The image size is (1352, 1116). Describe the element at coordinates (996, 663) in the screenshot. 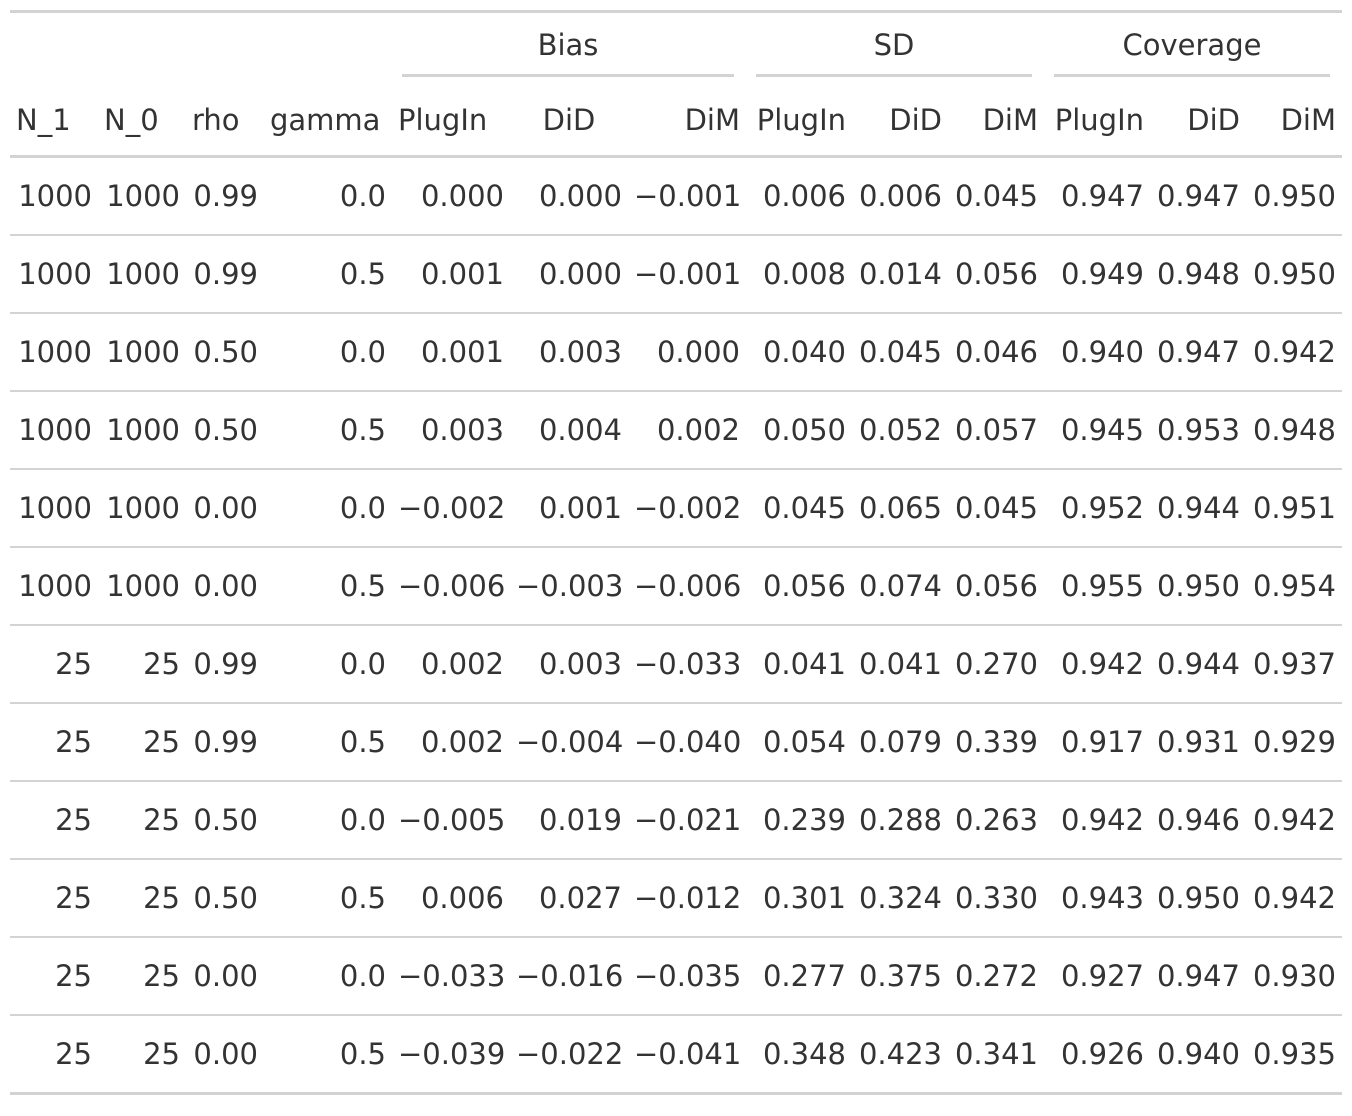

I see `cell-sd-dim: 0.270` at that location.